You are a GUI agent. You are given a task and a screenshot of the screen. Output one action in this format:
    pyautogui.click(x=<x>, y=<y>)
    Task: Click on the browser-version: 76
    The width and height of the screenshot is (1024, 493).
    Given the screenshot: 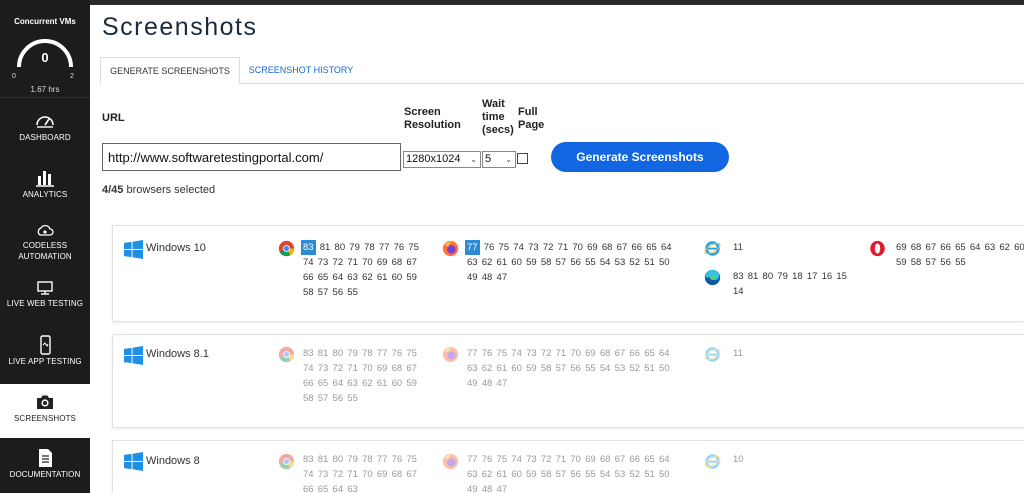 What is the action you would take?
    pyautogui.click(x=487, y=459)
    